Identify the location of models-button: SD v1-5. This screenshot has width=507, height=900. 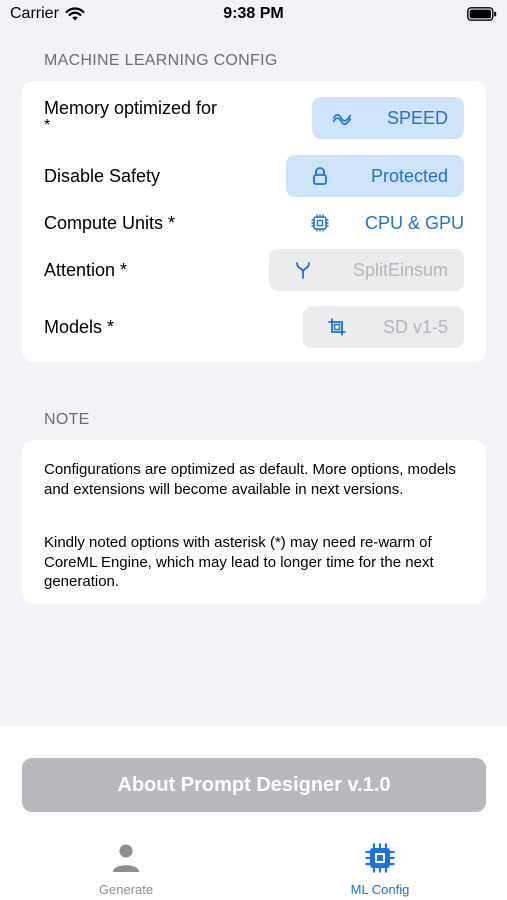
(383, 327).